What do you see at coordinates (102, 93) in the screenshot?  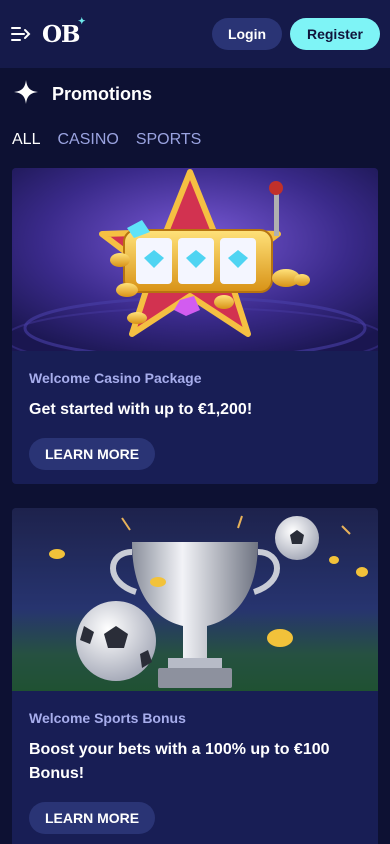 I see `page-title: Promotions` at bounding box center [102, 93].